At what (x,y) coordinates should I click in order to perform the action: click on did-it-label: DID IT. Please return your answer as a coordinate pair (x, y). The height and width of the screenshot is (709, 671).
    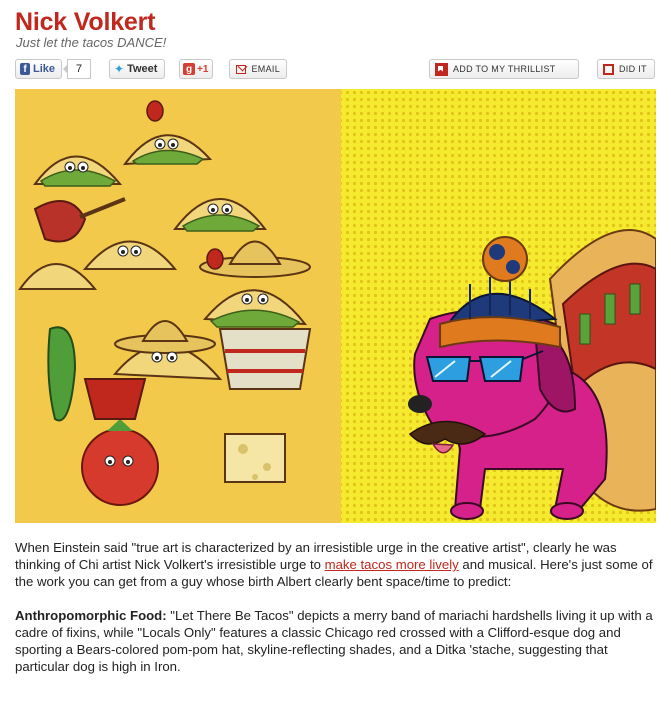
    Looking at the image, I should click on (633, 69).